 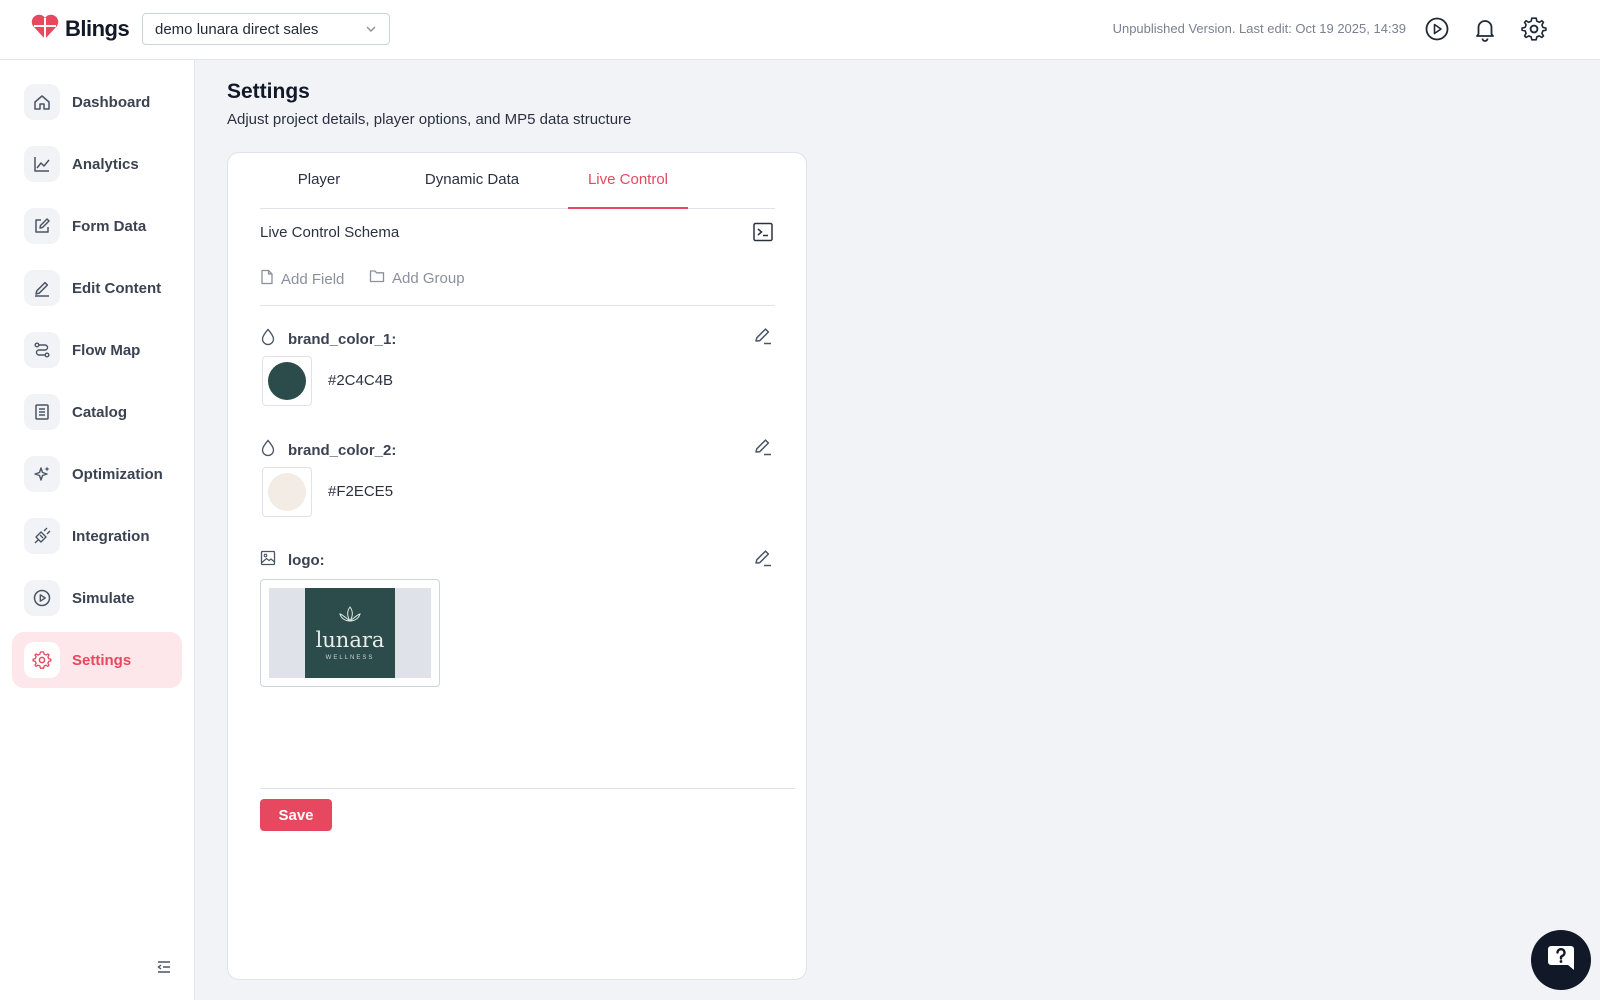 What do you see at coordinates (97, 28) in the screenshot?
I see `brand-name: Blings` at bounding box center [97, 28].